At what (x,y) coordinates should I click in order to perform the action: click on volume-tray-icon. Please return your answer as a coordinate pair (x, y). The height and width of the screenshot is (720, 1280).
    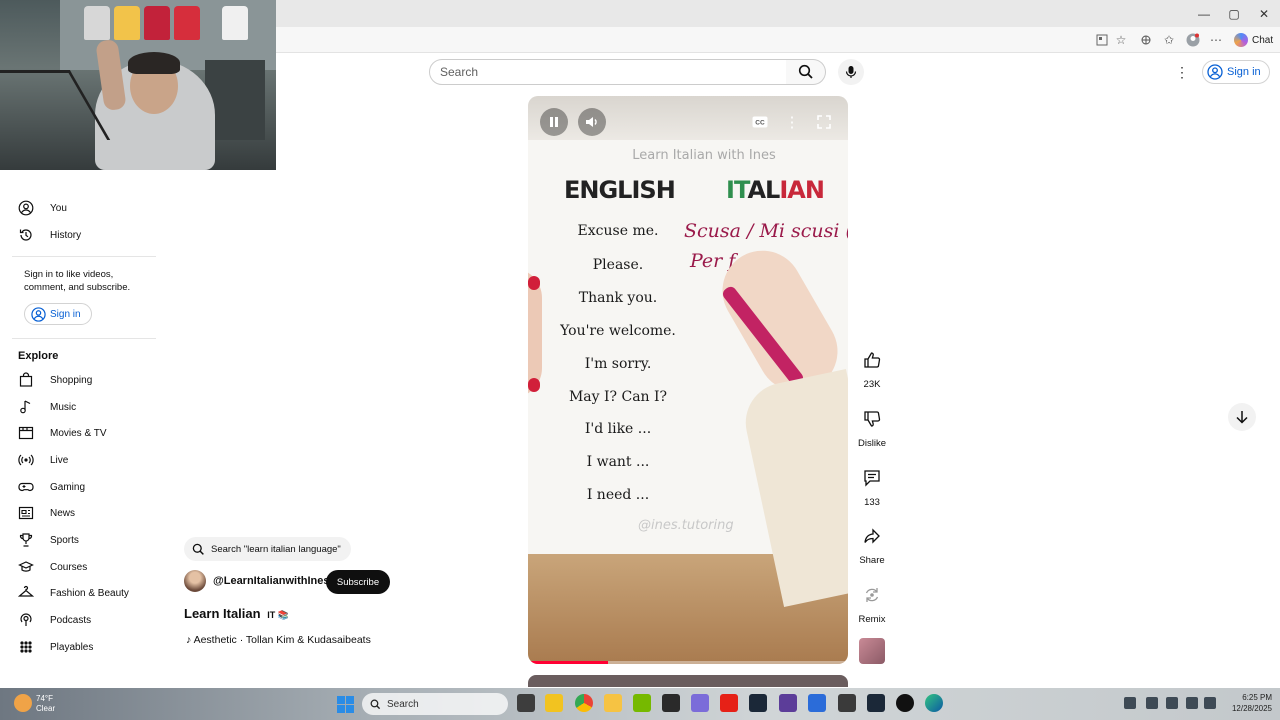
    Looking at the image, I should click on (1210, 703).